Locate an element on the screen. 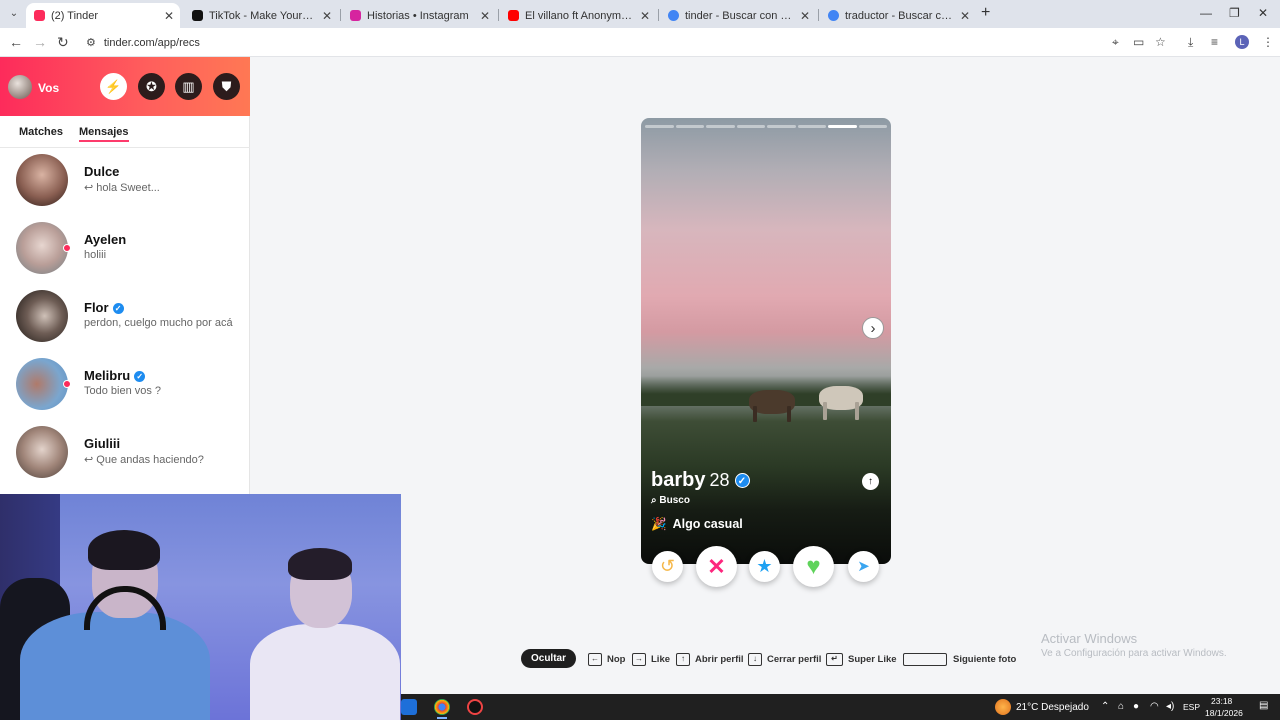  tab-youtube: El villano ft Anonymous - El tele ✕ is located at coordinates (578, 15).